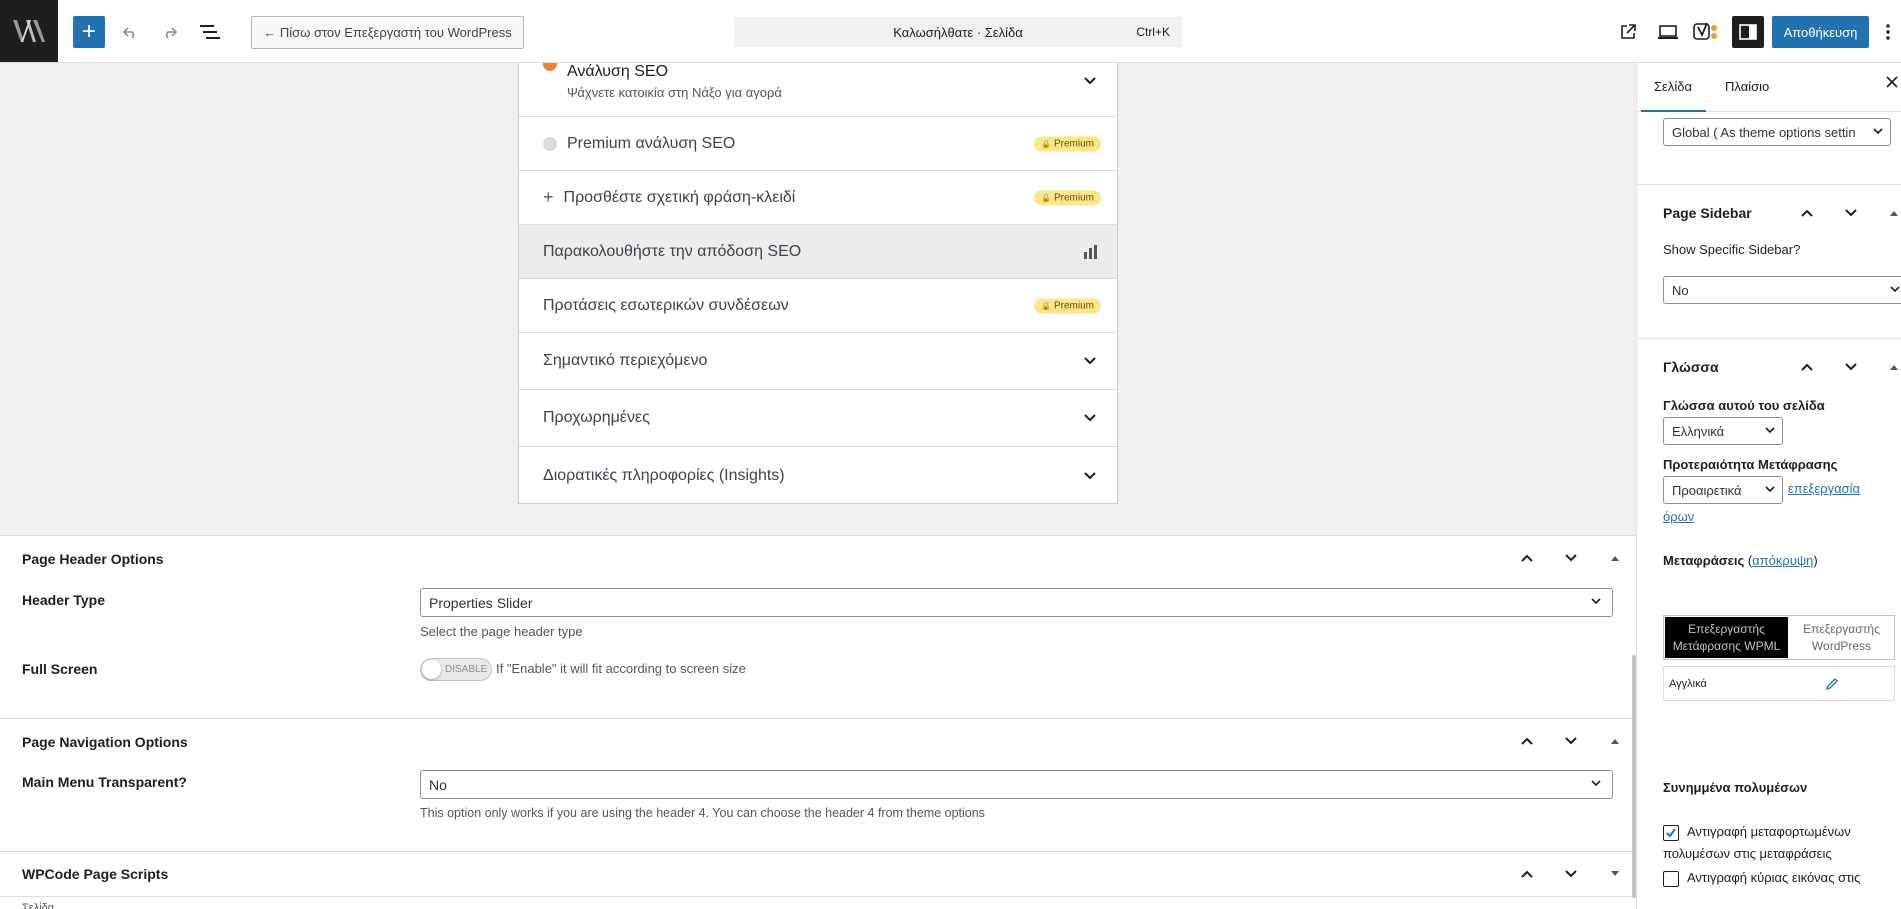  Describe the element at coordinates (1779, 683) in the screenshot. I see `translation-language-row: Αγγλικά` at that location.